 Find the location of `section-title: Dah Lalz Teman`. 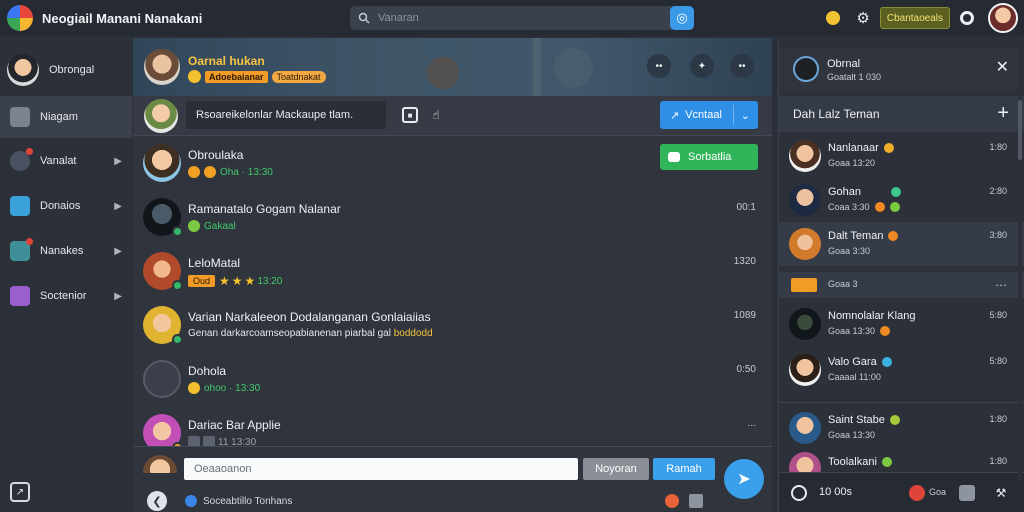

section-title: Dah Lalz Teman is located at coordinates (836, 114).